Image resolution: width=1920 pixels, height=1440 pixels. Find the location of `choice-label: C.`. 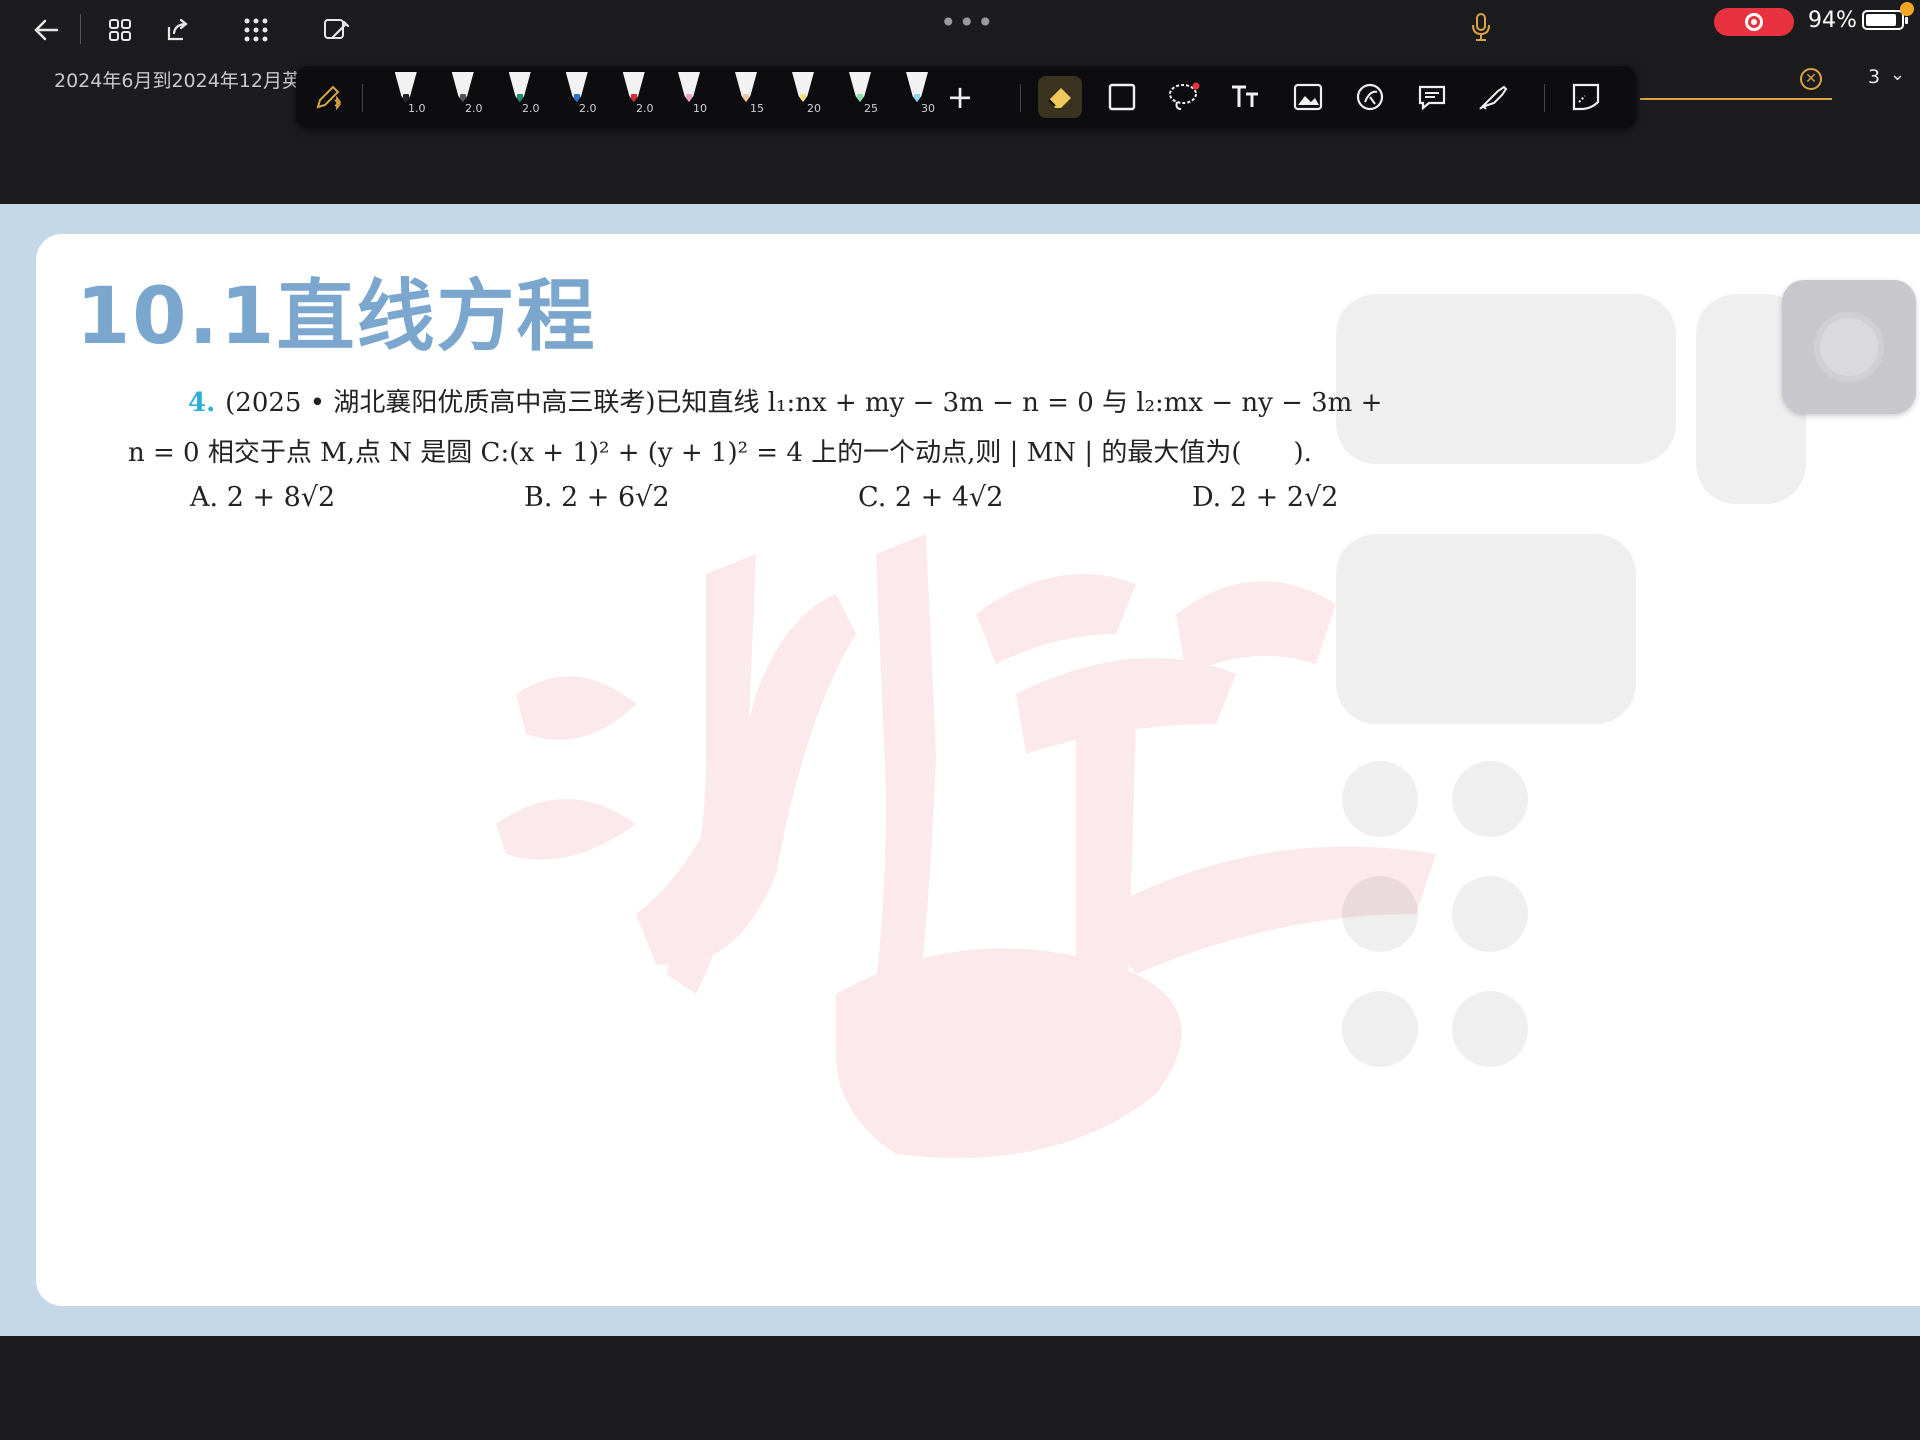

choice-label: C. is located at coordinates (872, 497).